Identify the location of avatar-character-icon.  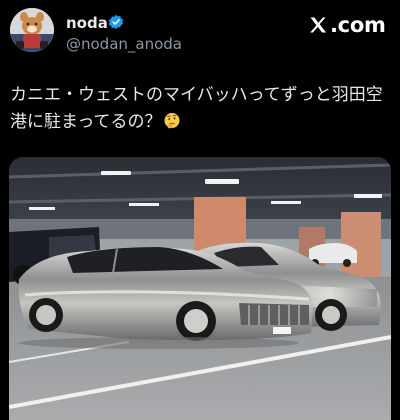
(32, 30).